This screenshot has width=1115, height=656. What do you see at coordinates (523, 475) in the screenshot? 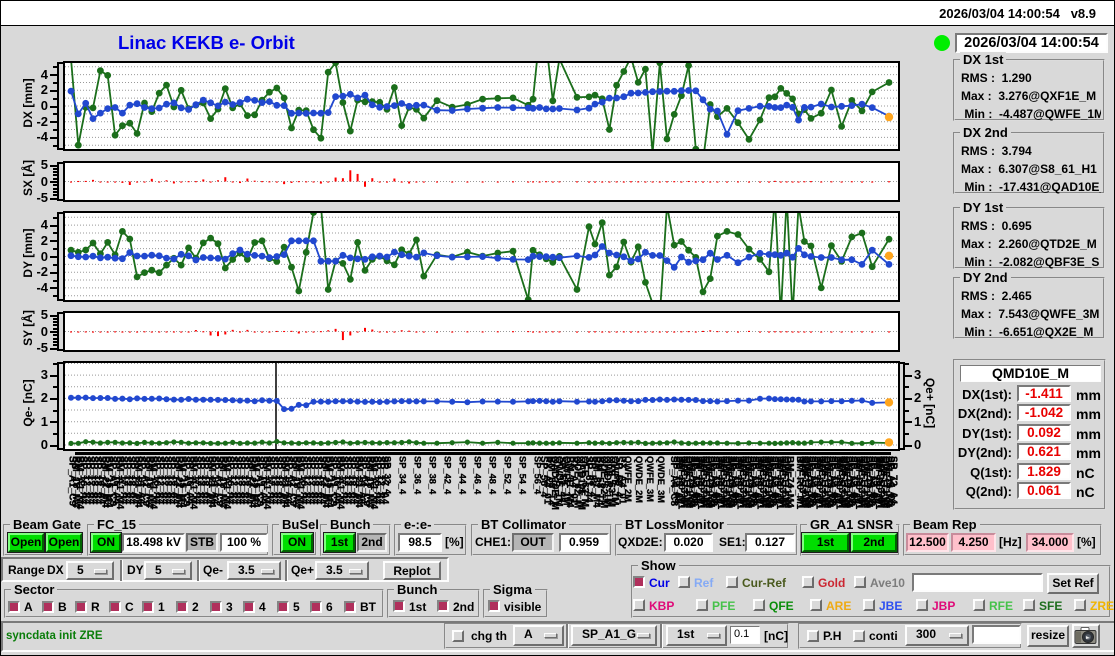
I see `svg-text: SP_54_4` at bounding box center [523, 475].